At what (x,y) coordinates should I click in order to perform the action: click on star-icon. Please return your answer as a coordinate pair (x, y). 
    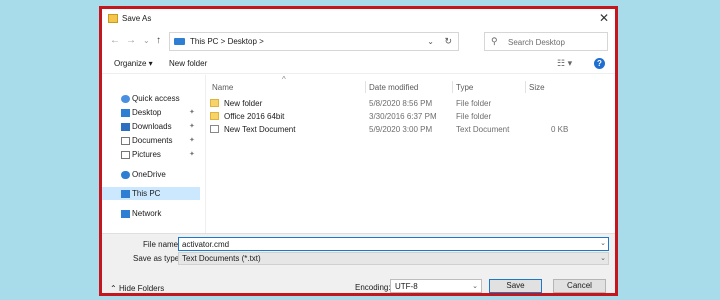
    Looking at the image, I should click on (125, 99).